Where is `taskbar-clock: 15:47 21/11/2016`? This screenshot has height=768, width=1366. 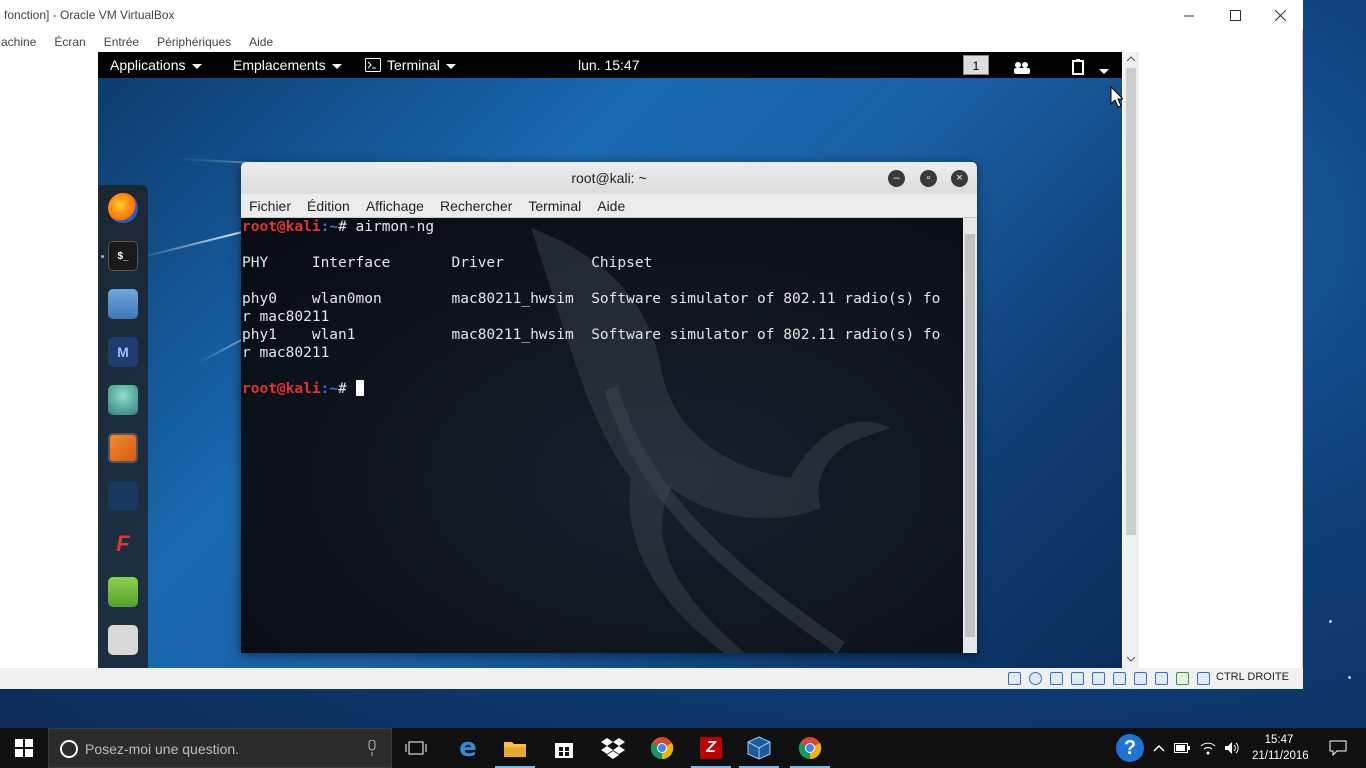
taskbar-clock: 15:47 21/11/2016 is located at coordinates (1280, 748).